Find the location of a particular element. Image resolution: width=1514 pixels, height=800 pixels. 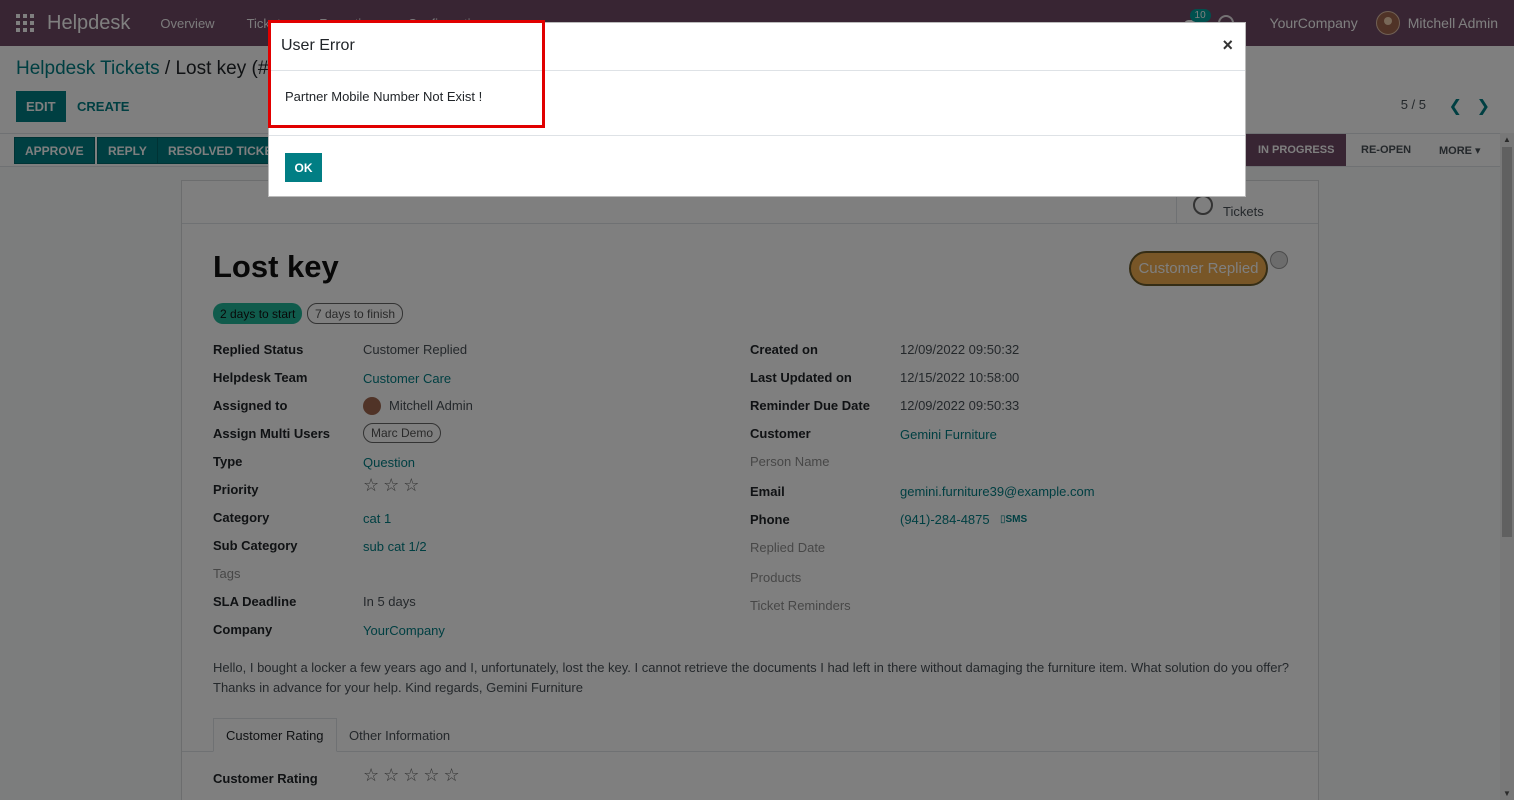

highlight-annotation-box is located at coordinates (406, 74).